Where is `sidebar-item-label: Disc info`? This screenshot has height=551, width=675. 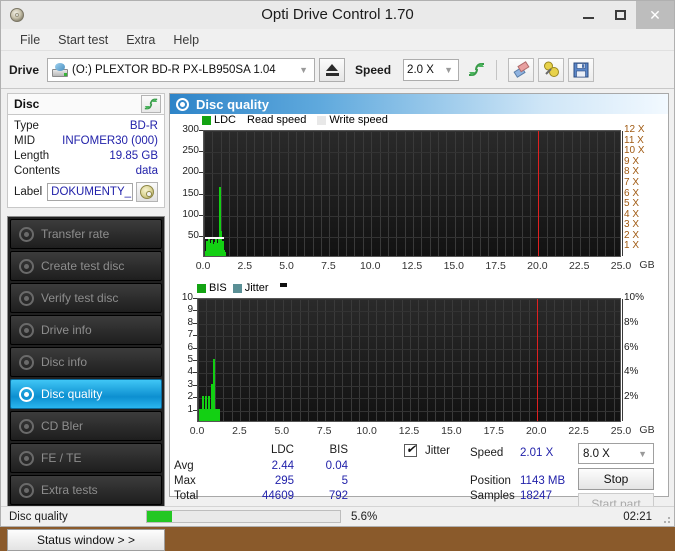
sidebar-item-label: Disc info is located at coordinates (64, 362).